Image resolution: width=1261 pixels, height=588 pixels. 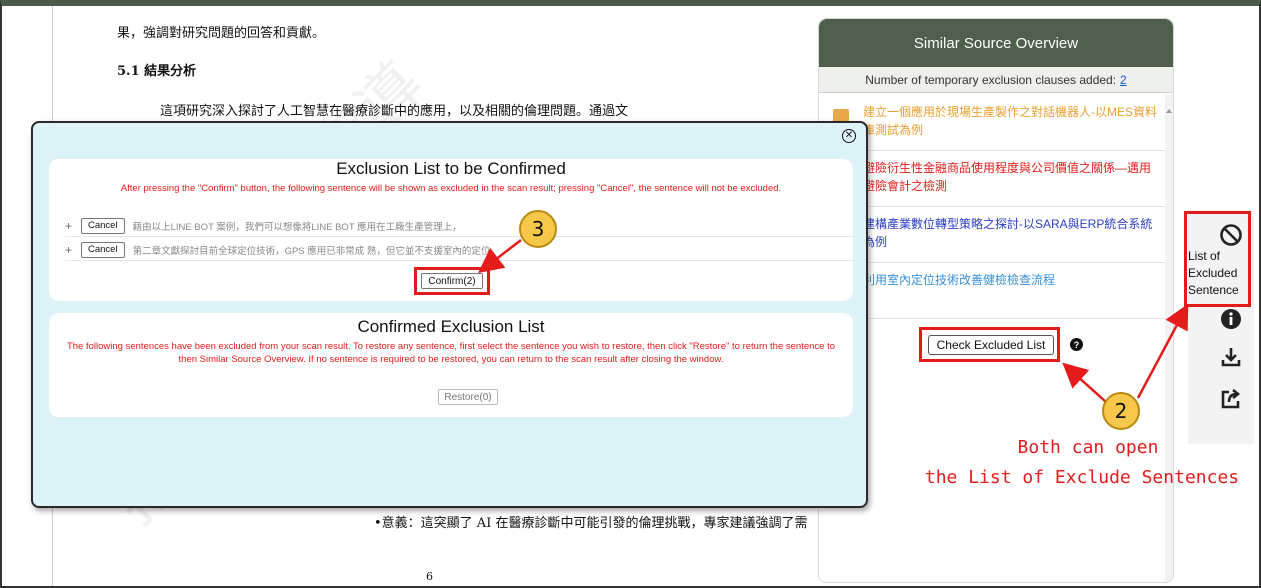 I want to click on source-item: 建構產業數位轉型策略之探討-以SARA與ERP統合系統為例, so click(x=993, y=235).